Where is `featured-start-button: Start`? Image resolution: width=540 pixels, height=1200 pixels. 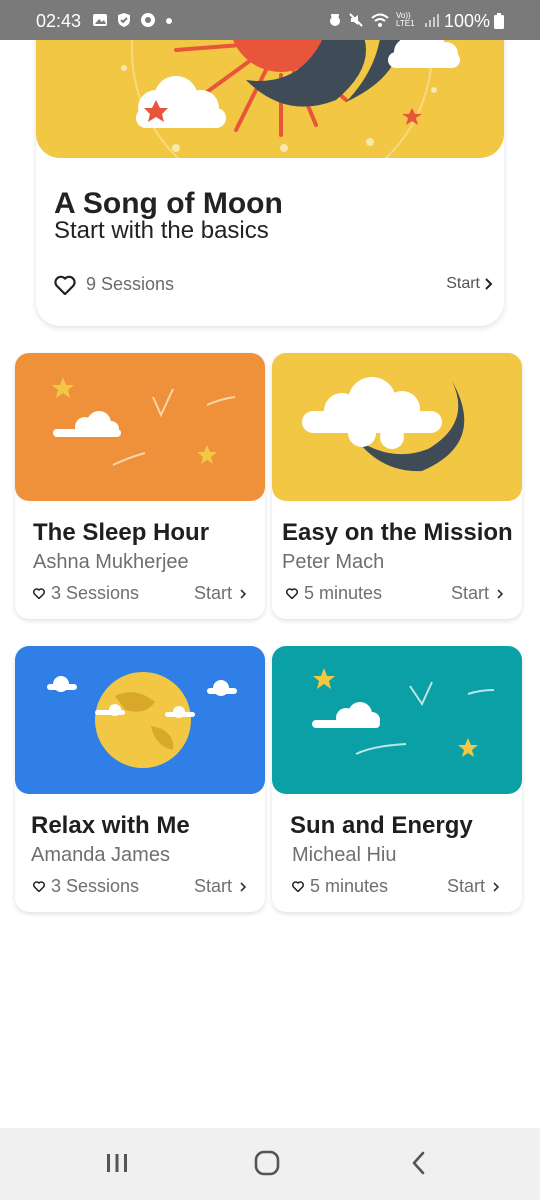
featured-start-button: Start is located at coordinates (470, 284).